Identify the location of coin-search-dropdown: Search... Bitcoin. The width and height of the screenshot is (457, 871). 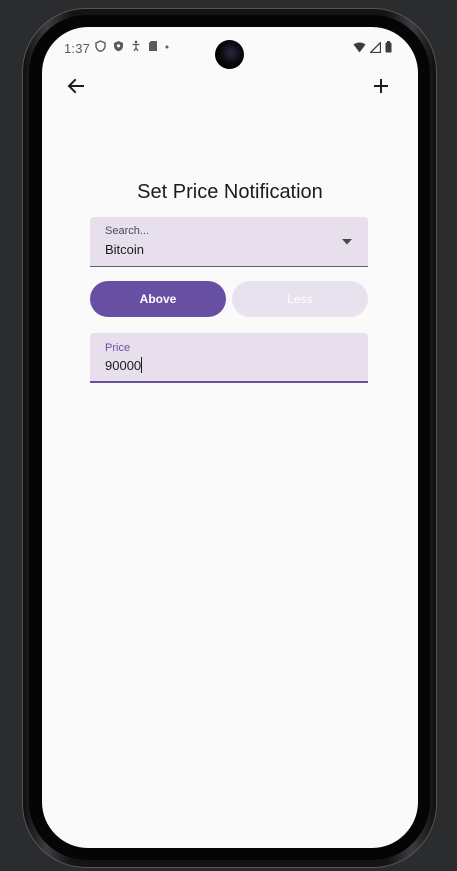
(229, 242).